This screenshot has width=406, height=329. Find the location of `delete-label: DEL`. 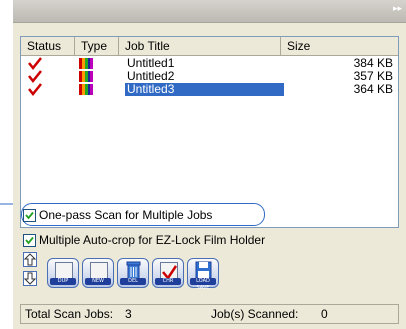

delete-label: DEL is located at coordinates (133, 281).